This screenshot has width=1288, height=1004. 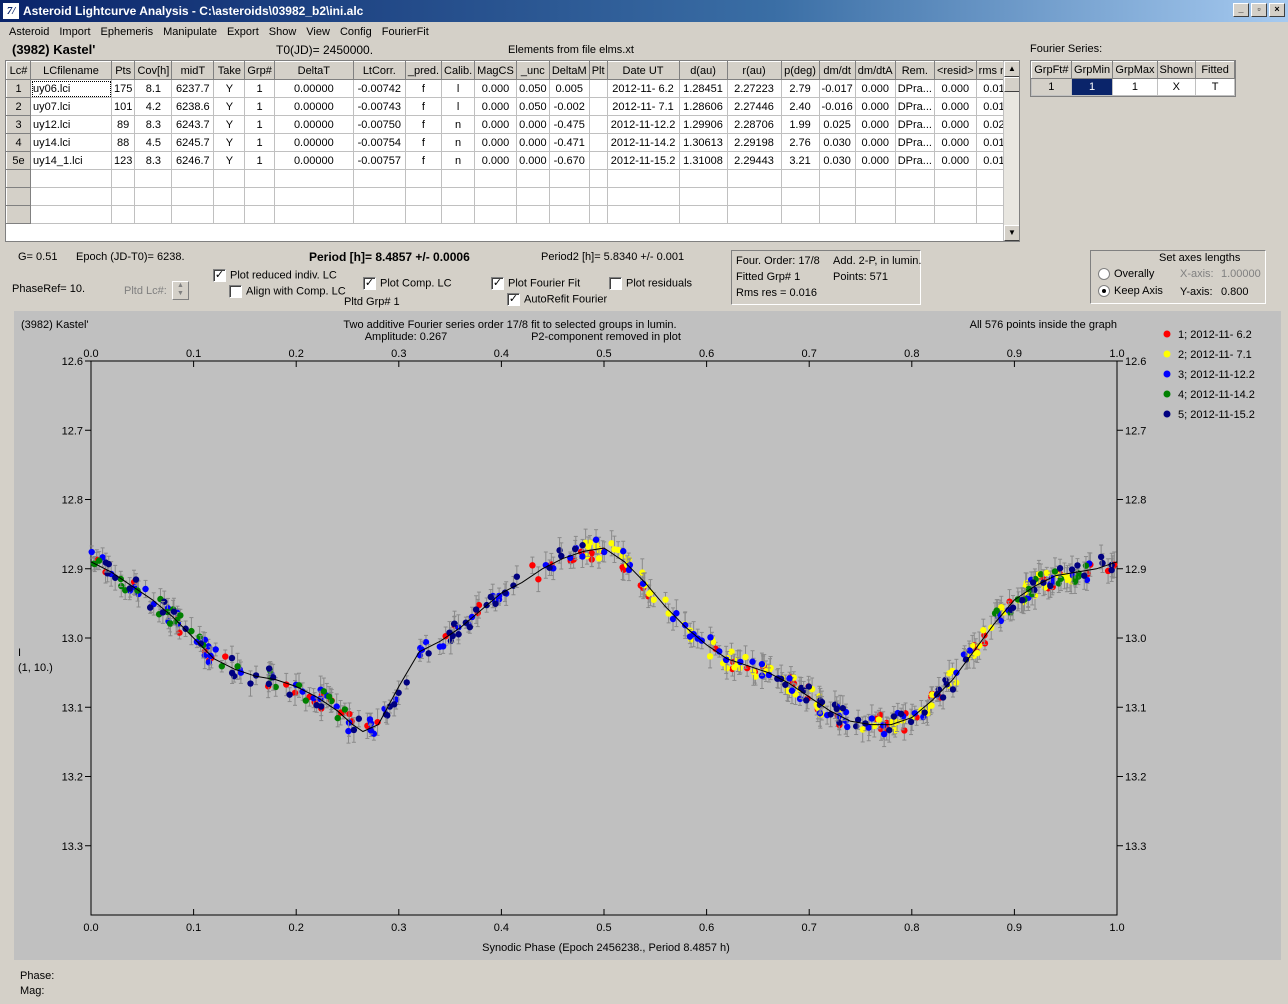 I want to click on table-cell: 1, so click(x=259, y=160).